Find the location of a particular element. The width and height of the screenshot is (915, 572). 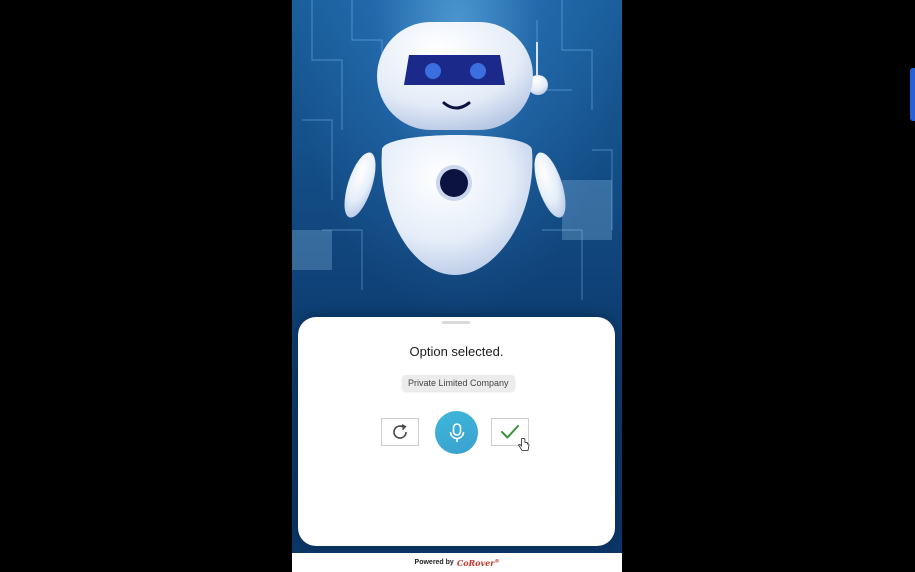

robot-visor is located at coordinates (454, 70).